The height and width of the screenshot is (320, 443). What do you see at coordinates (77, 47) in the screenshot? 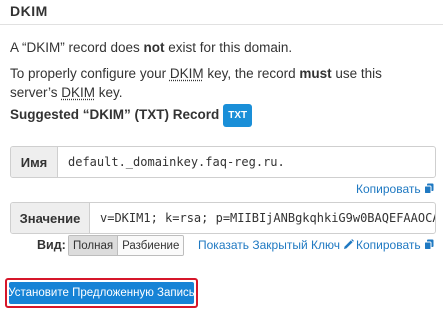
I see `status-message-pre: A “DKIM” record does` at bounding box center [77, 47].